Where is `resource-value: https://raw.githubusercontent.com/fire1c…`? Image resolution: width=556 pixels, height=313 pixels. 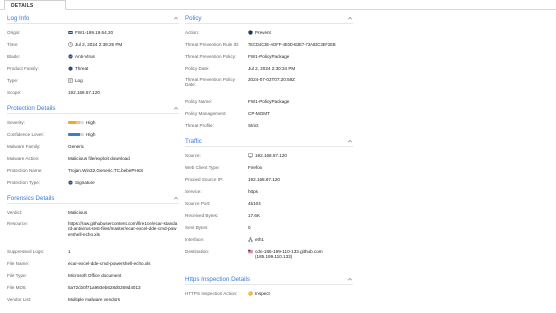 resource-value: https://raw.githubusercontent.com/fire1c… is located at coordinates (123, 229).